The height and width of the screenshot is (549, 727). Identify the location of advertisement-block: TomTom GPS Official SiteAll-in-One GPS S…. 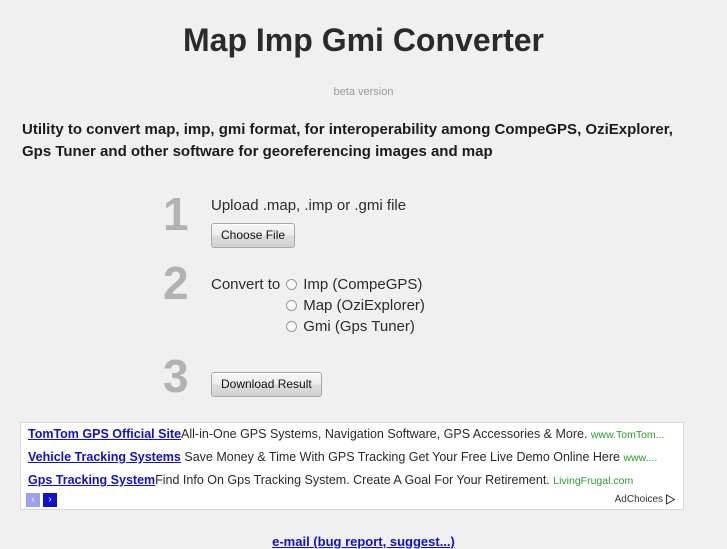
(352, 466).